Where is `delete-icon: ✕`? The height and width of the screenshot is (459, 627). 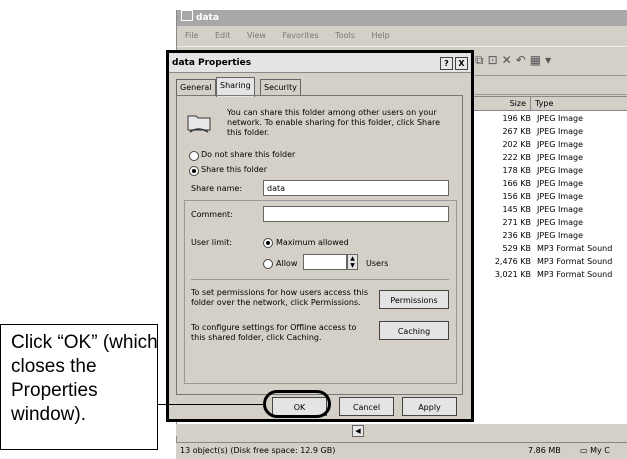 delete-icon: ✕ is located at coordinates (509, 60).